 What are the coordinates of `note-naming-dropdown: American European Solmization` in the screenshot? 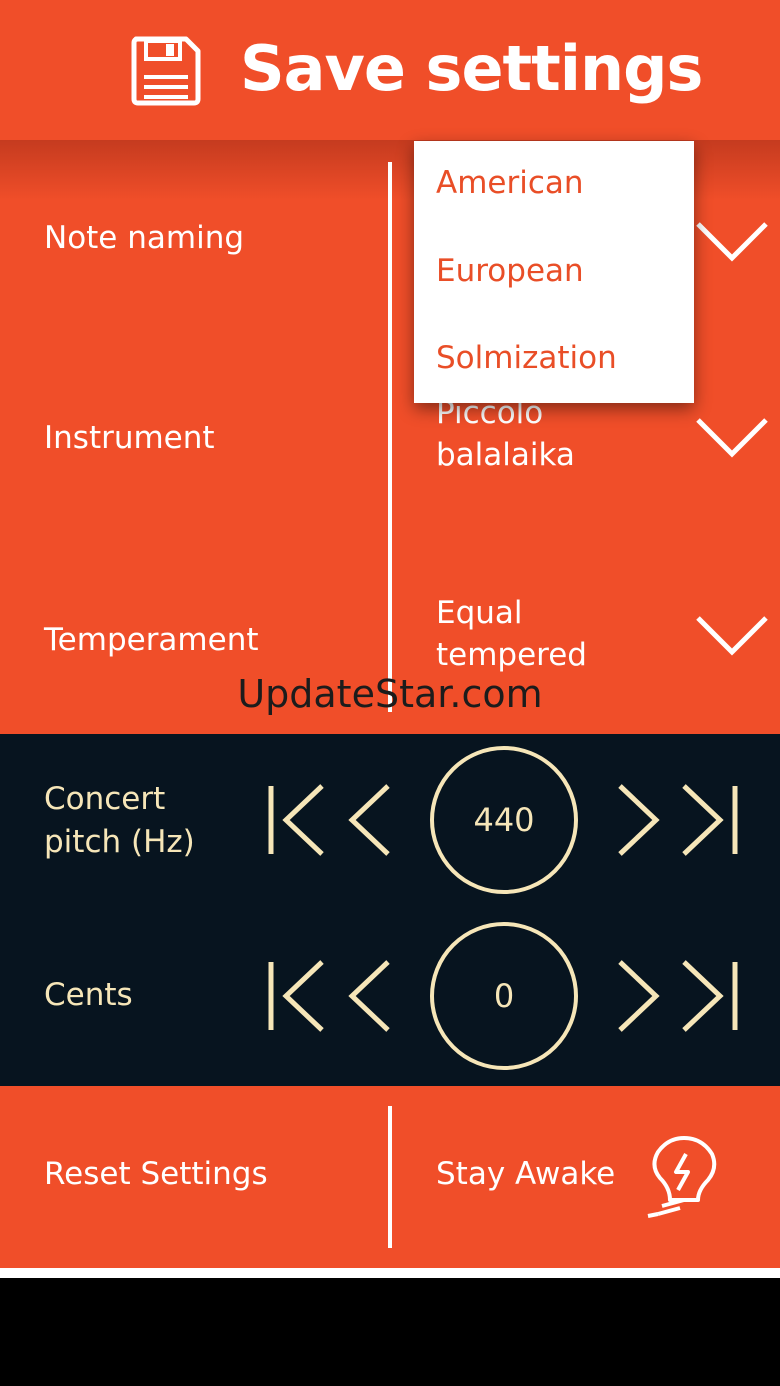 It's located at (554, 272).